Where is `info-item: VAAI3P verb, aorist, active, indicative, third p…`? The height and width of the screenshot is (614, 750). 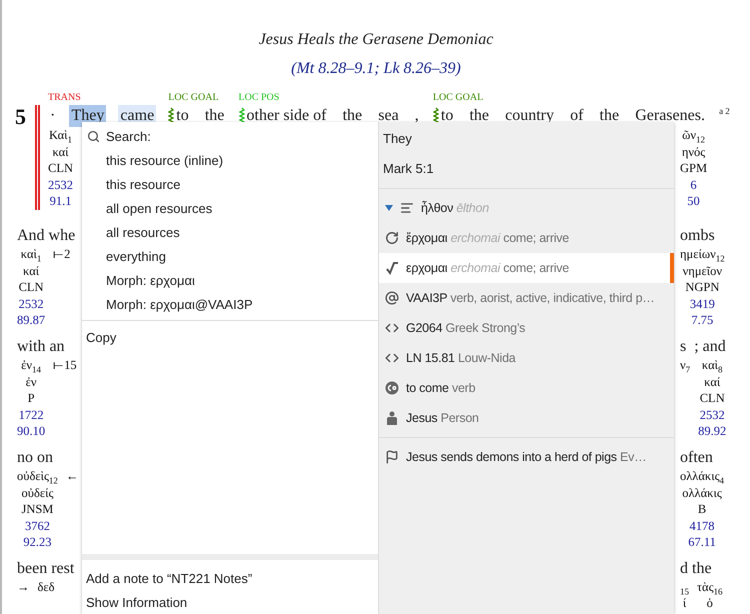 info-item: VAAI3P verb, aorist, active, indicative, third p… is located at coordinates (526, 298).